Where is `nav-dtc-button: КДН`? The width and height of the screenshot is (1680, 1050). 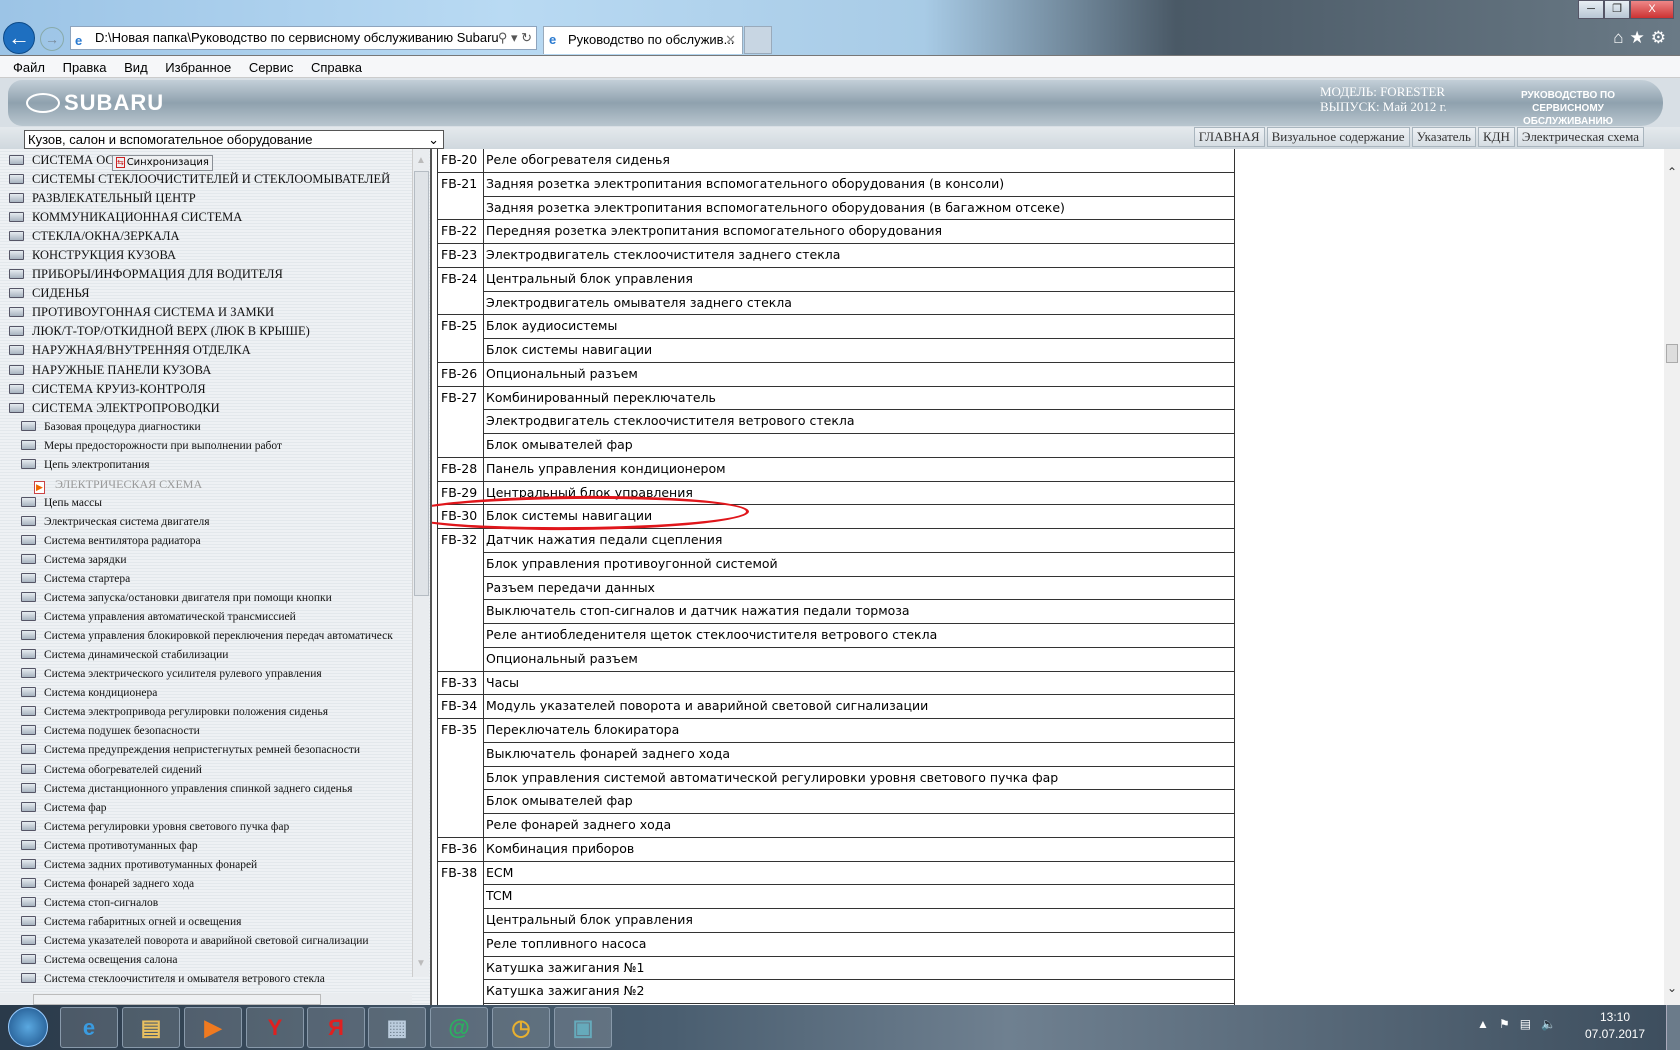 nav-dtc-button: КДН is located at coordinates (1496, 137).